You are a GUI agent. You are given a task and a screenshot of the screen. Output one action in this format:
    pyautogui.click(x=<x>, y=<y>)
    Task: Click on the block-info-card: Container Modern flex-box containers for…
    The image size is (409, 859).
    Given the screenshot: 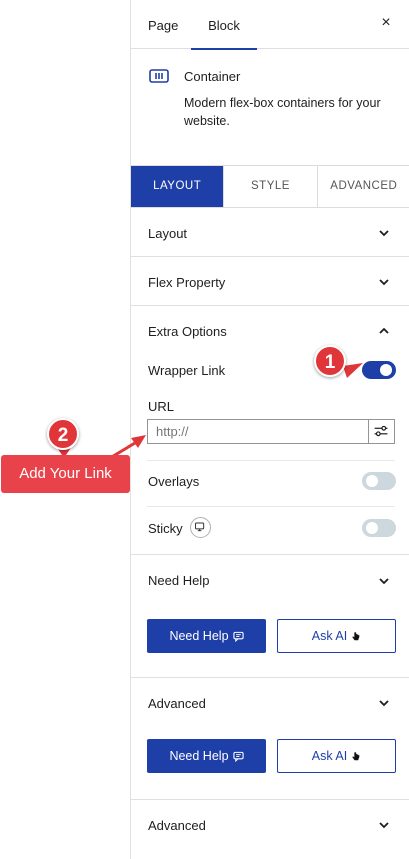 What is the action you would take?
    pyautogui.click(x=270, y=99)
    